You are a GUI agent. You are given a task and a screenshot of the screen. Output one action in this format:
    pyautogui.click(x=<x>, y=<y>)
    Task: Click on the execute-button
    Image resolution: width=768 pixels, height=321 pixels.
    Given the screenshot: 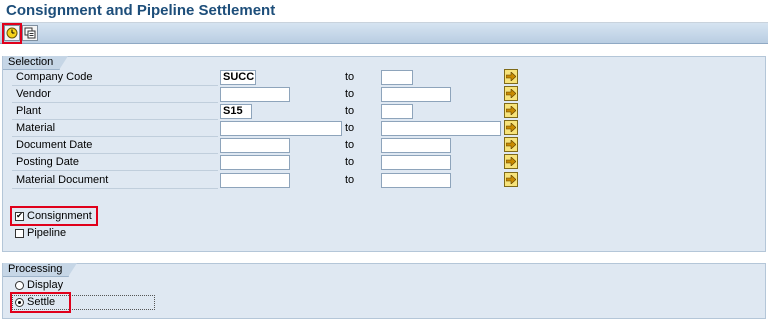 What is the action you would take?
    pyautogui.click(x=12, y=33)
    